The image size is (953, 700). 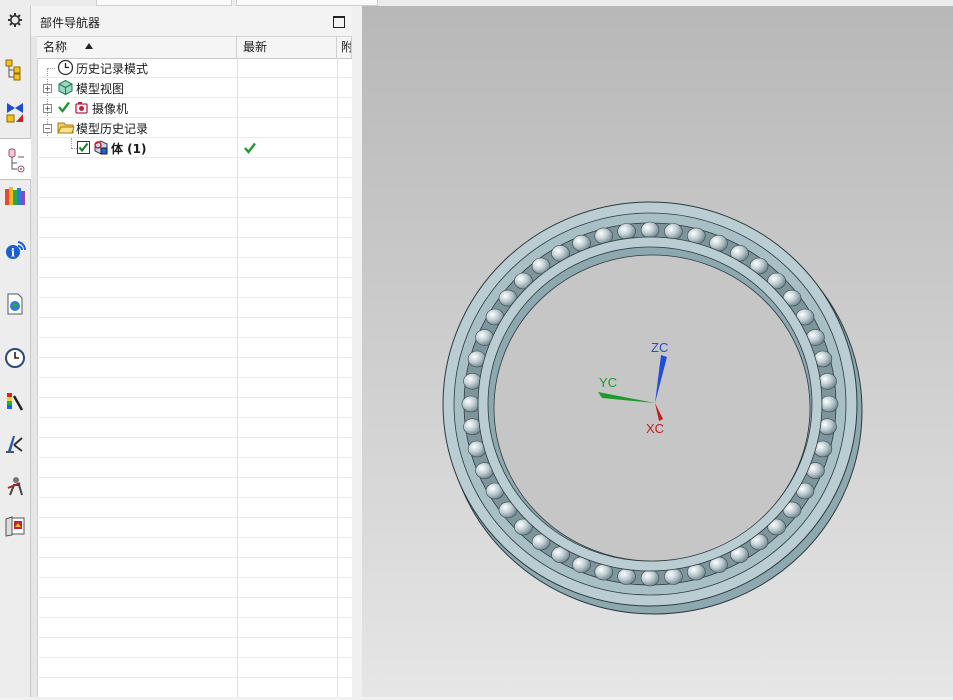 I want to click on hd3d-tools-icon: i, so click(x=15, y=250).